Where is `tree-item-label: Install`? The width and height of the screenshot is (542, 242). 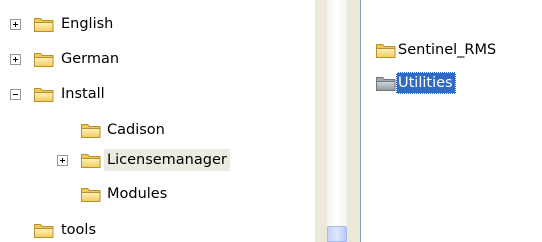 tree-item-label: Install is located at coordinates (83, 94).